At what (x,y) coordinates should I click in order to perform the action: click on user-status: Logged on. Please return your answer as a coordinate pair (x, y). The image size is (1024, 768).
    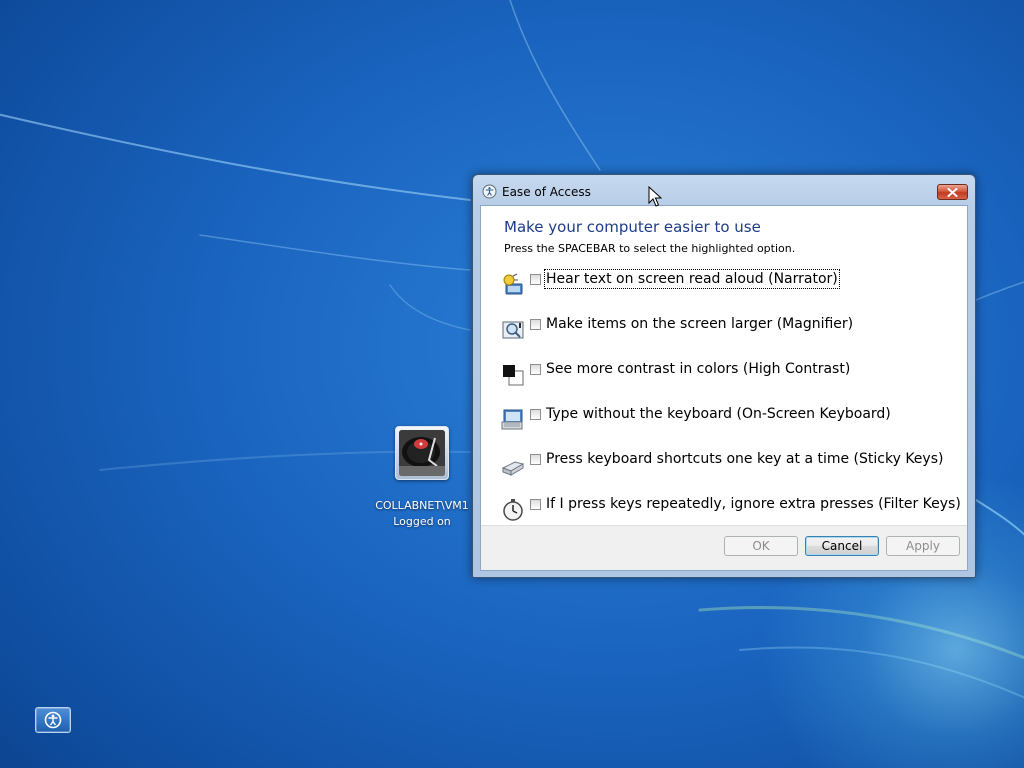
    Looking at the image, I should click on (422, 521).